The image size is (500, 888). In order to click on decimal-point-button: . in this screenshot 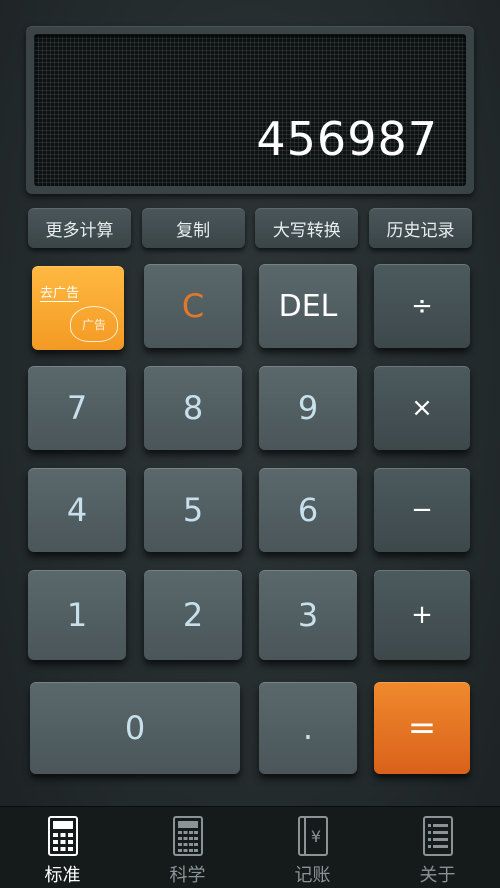, I will do `click(308, 728)`.